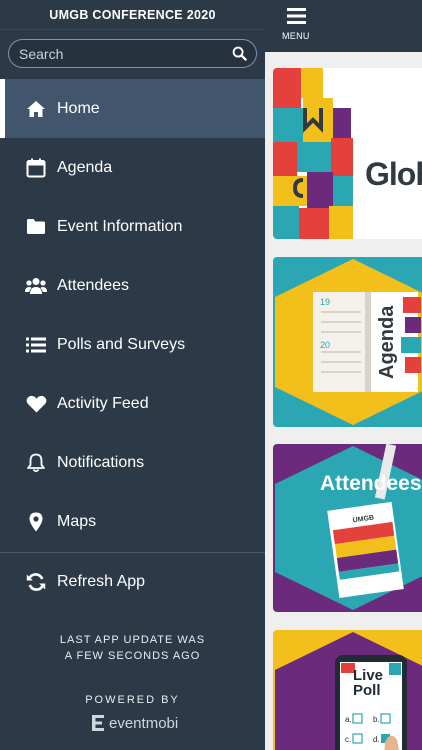  I want to click on menu-item-label: Polls and Surveys, so click(121, 344).